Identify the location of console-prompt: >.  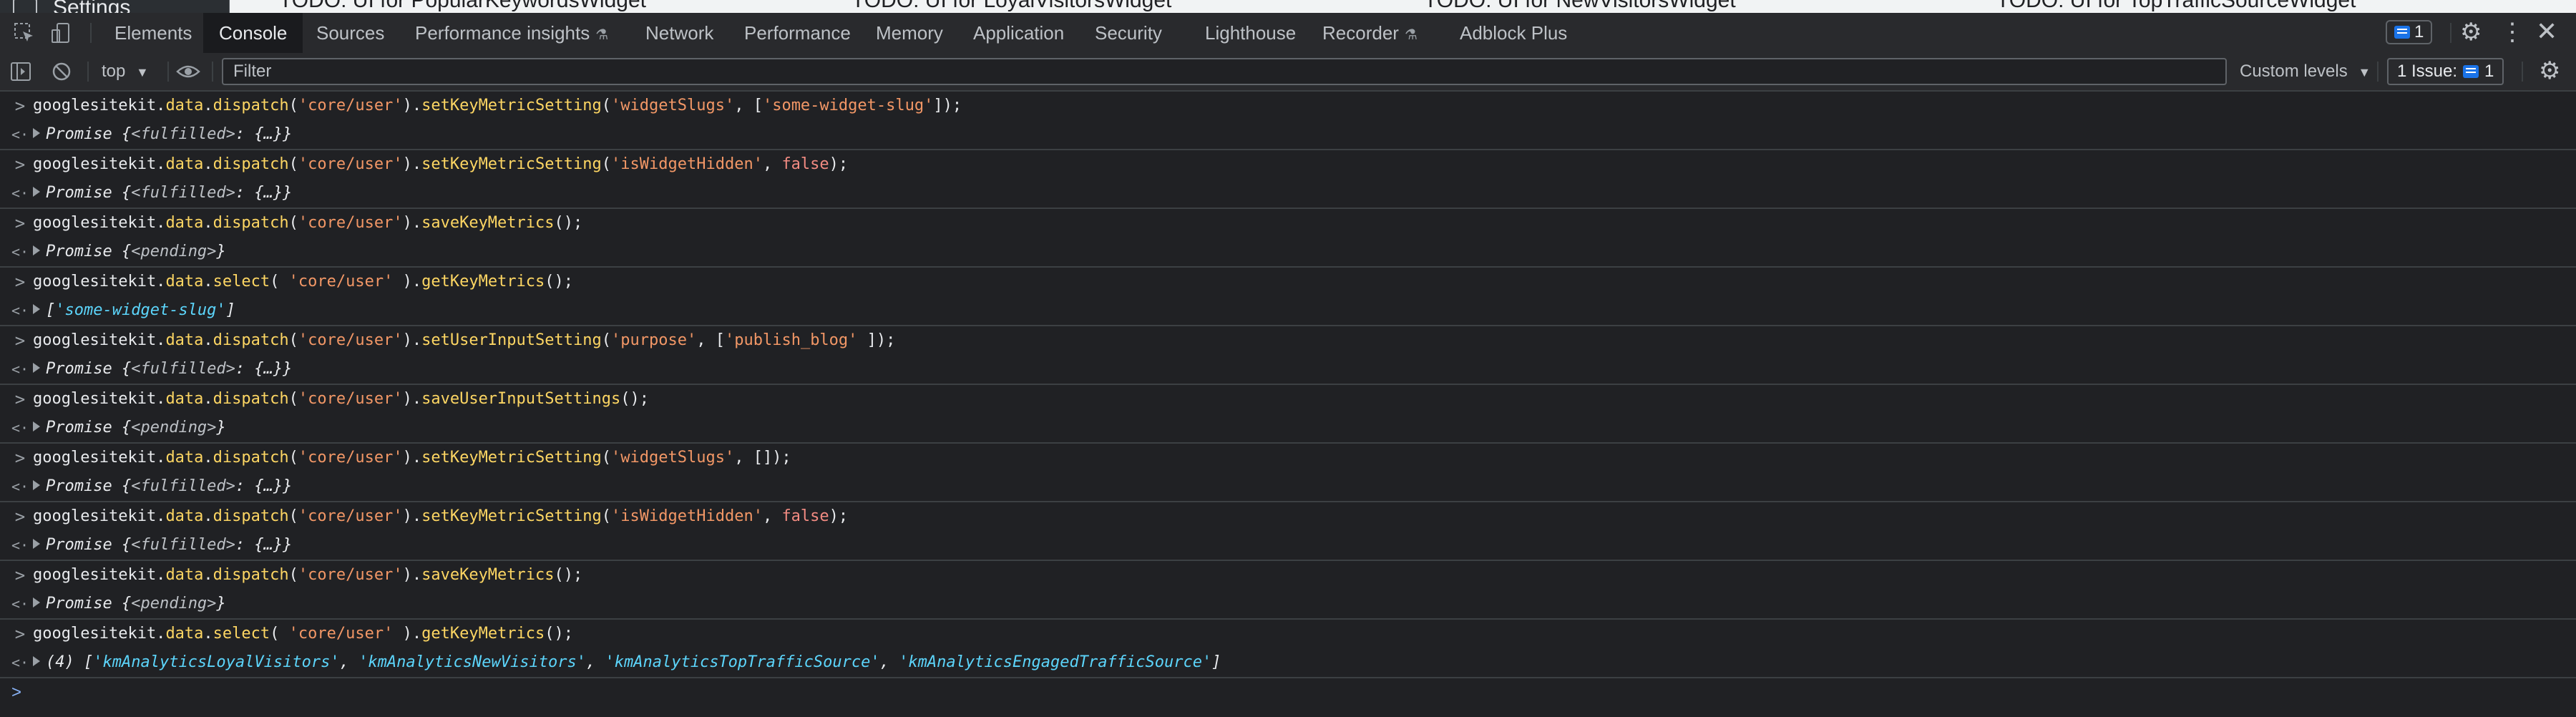
(1288, 692).